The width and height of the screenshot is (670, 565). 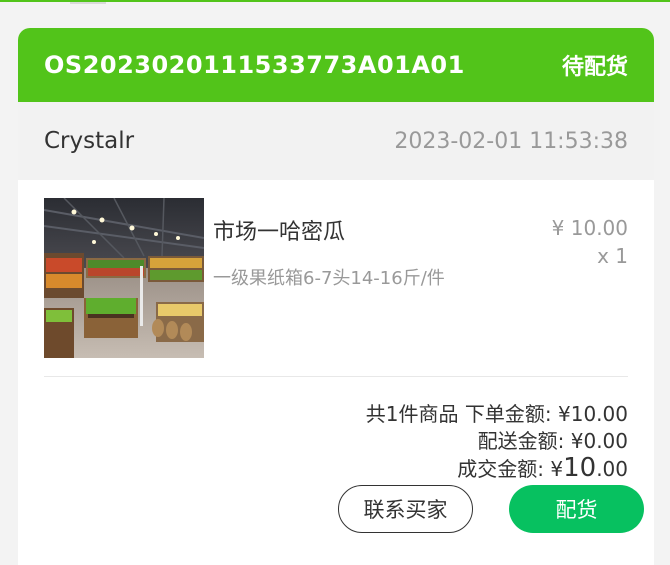 I want to click on order-status: 待配货, so click(x=594, y=67).